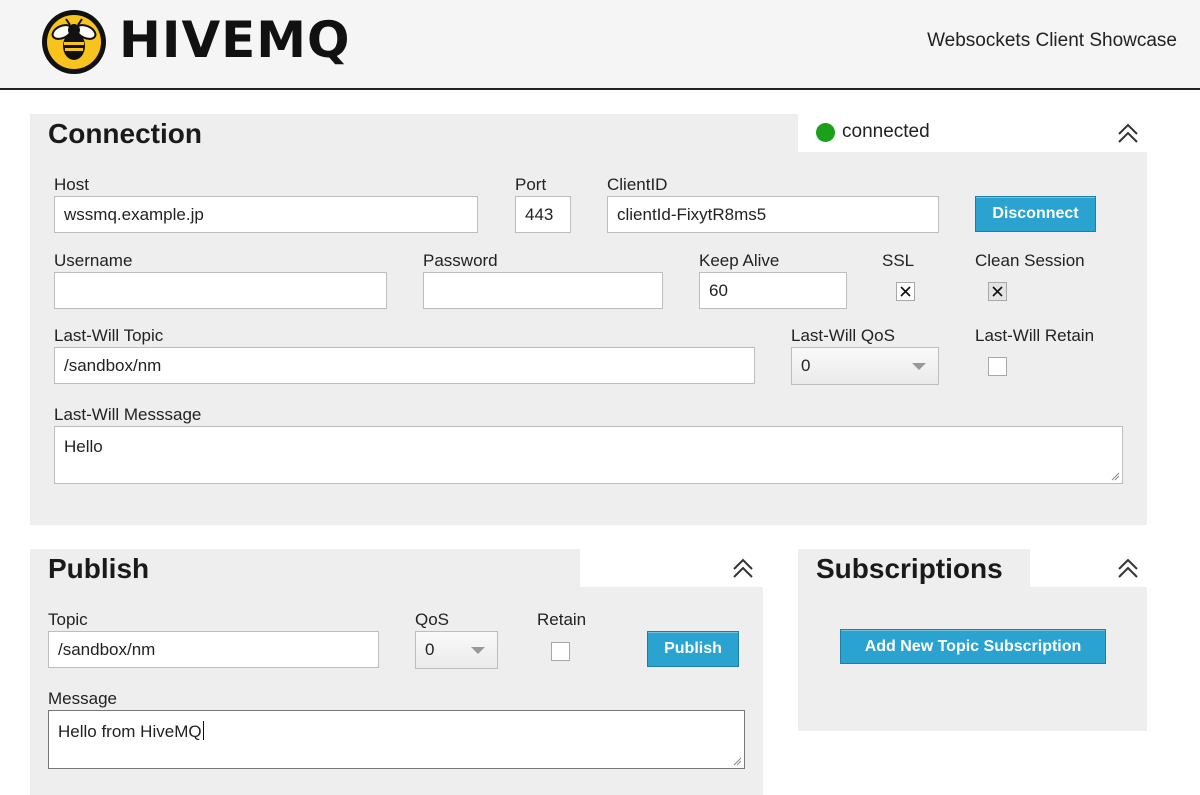  What do you see at coordinates (1030, 260) in the screenshot?
I see `clean-session-label: Clean Session` at bounding box center [1030, 260].